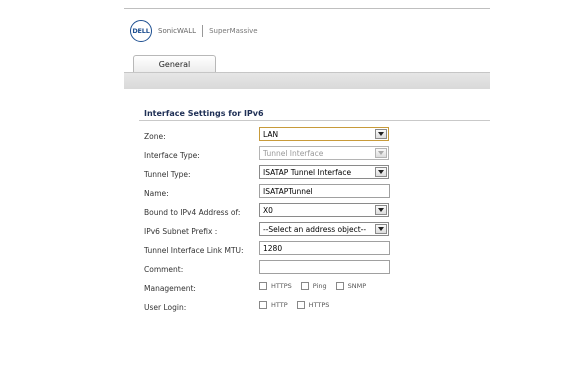 The height and width of the screenshot is (381, 588). What do you see at coordinates (263, 286) in the screenshot?
I see `https-checkbox` at bounding box center [263, 286].